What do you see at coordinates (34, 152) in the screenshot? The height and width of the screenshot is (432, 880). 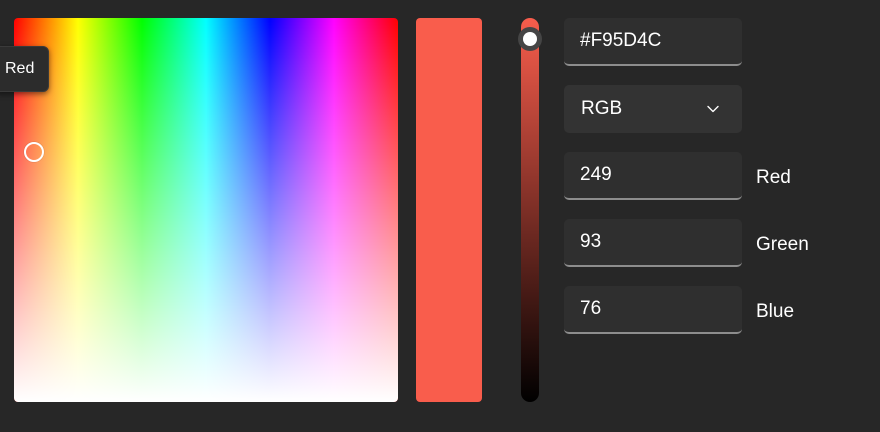 I see `spectrum-selector-ring` at bounding box center [34, 152].